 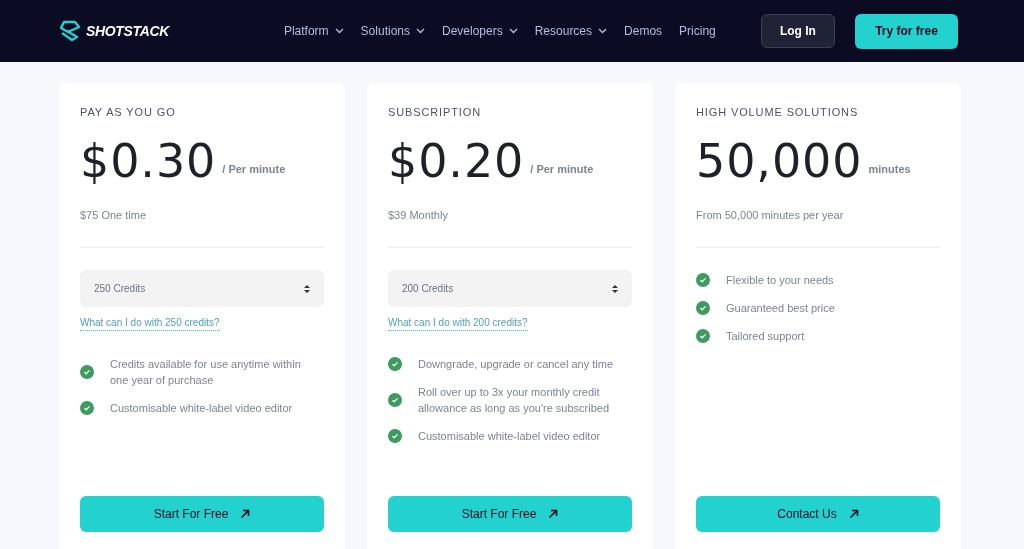 What do you see at coordinates (392, 31) in the screenshot?
I see `nav-link: Solutions` at bounding box center [392, 31].